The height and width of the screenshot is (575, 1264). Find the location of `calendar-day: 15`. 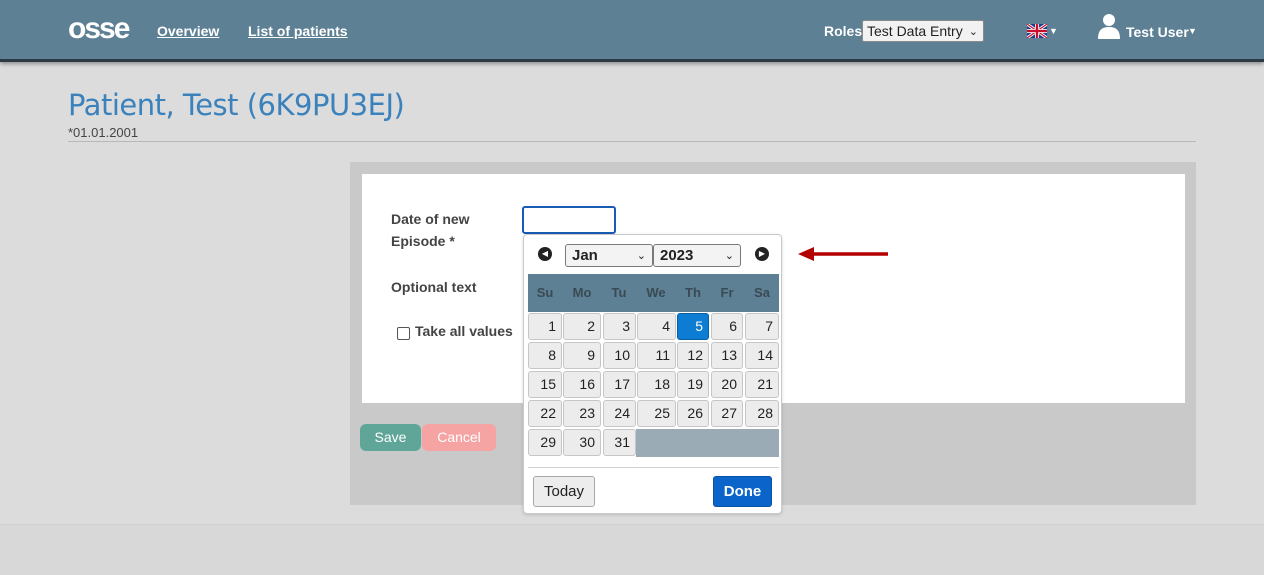

calendar-day: 15 is located at coordinates (545, 384).